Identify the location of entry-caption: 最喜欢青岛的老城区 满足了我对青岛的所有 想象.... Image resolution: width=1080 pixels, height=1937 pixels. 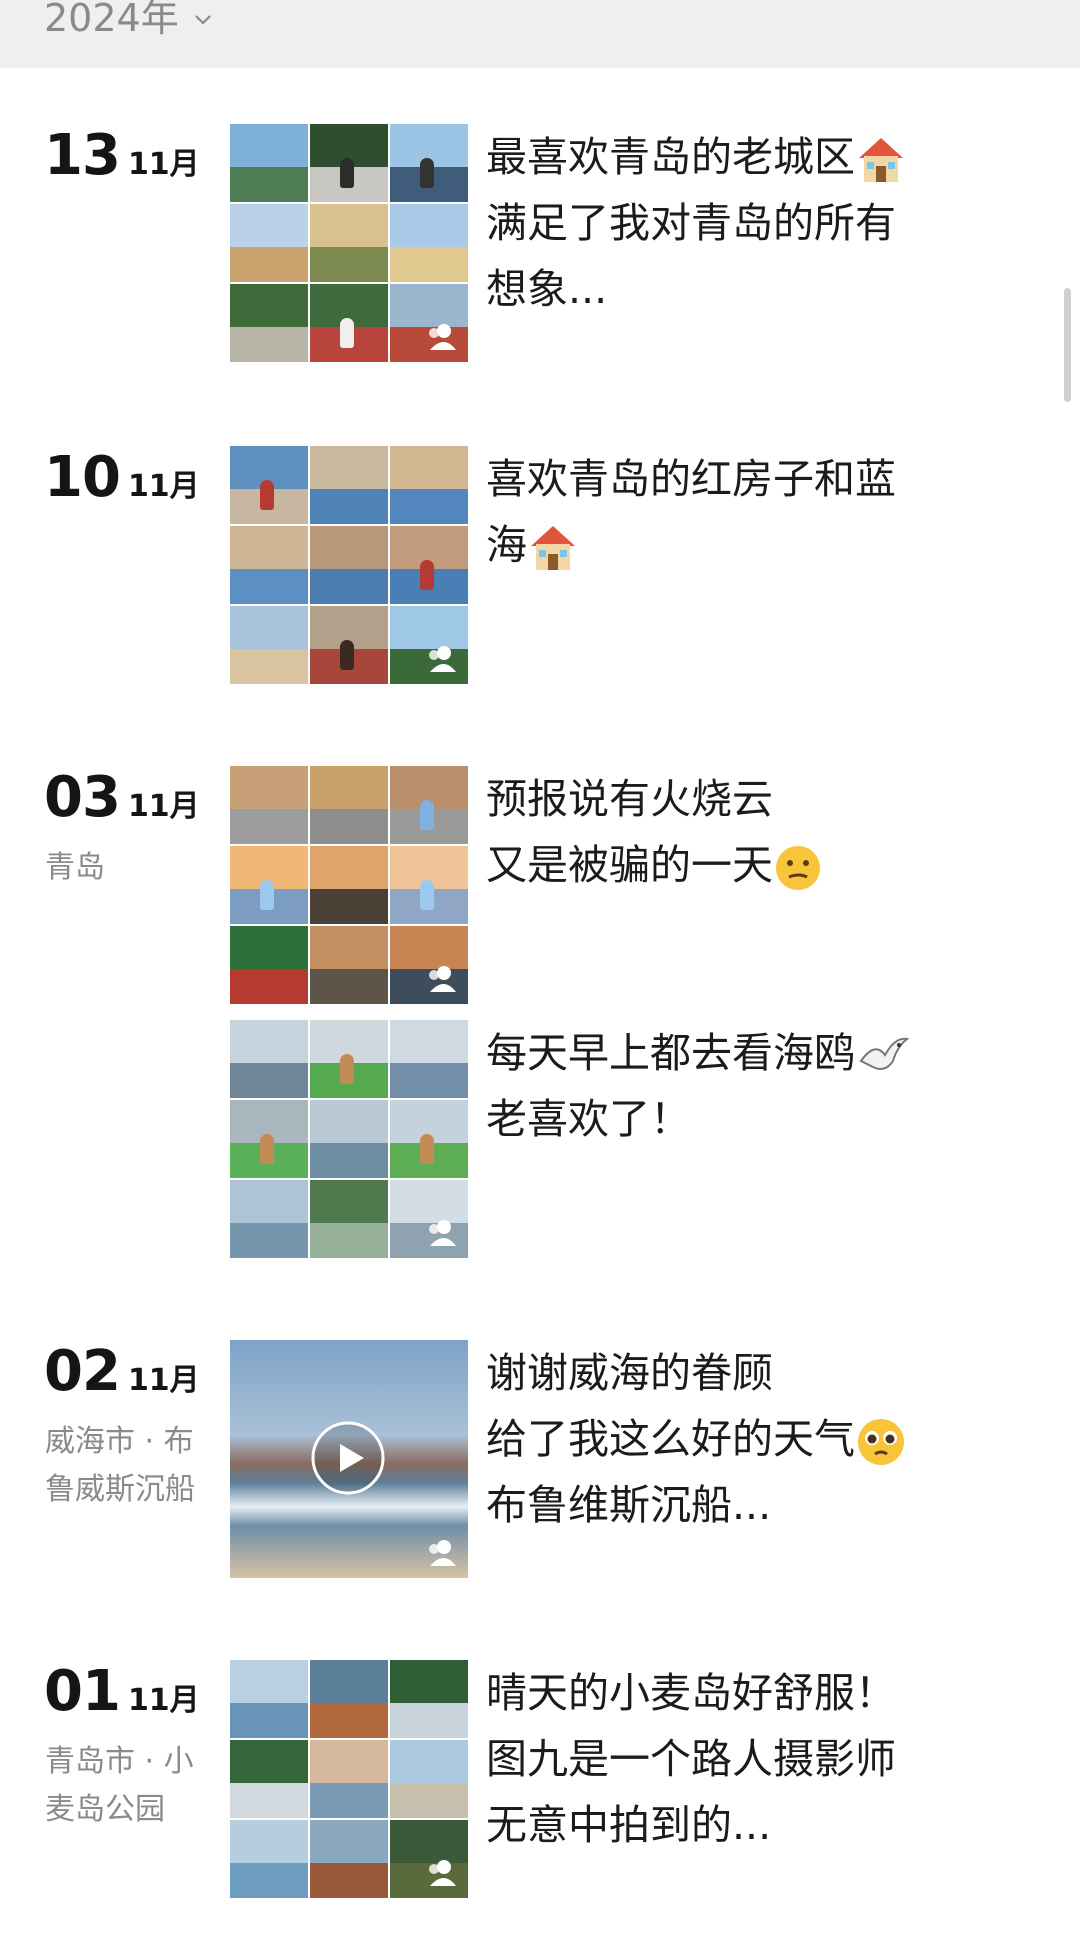
(746, 223).